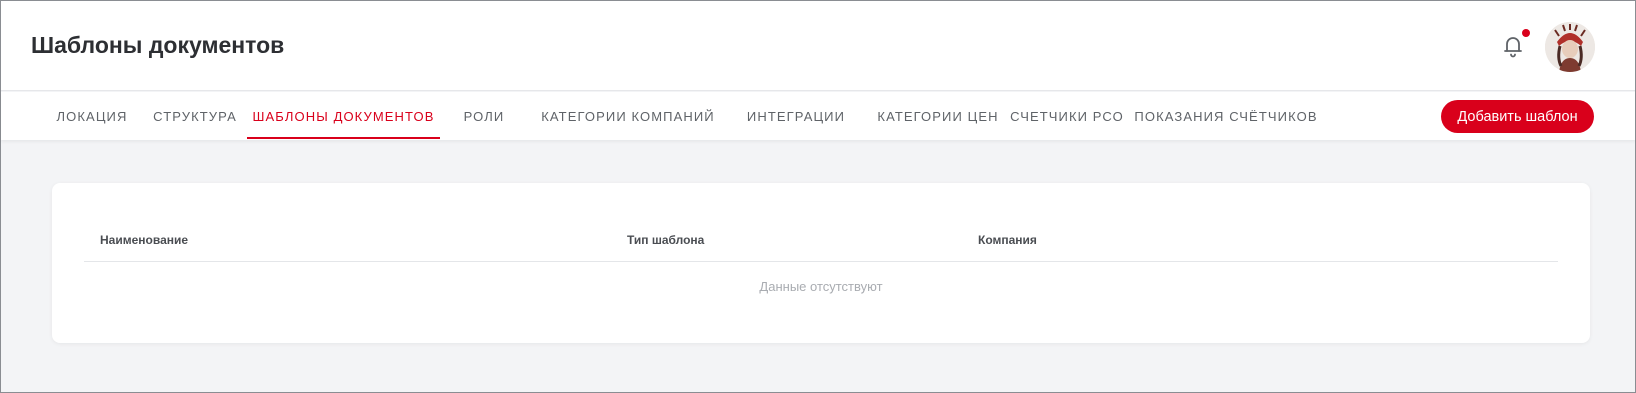  Describe the element at coordinates (92, 116) in the screenshot. I see `tab-location: ЛОКАЦИЯ` at that location.